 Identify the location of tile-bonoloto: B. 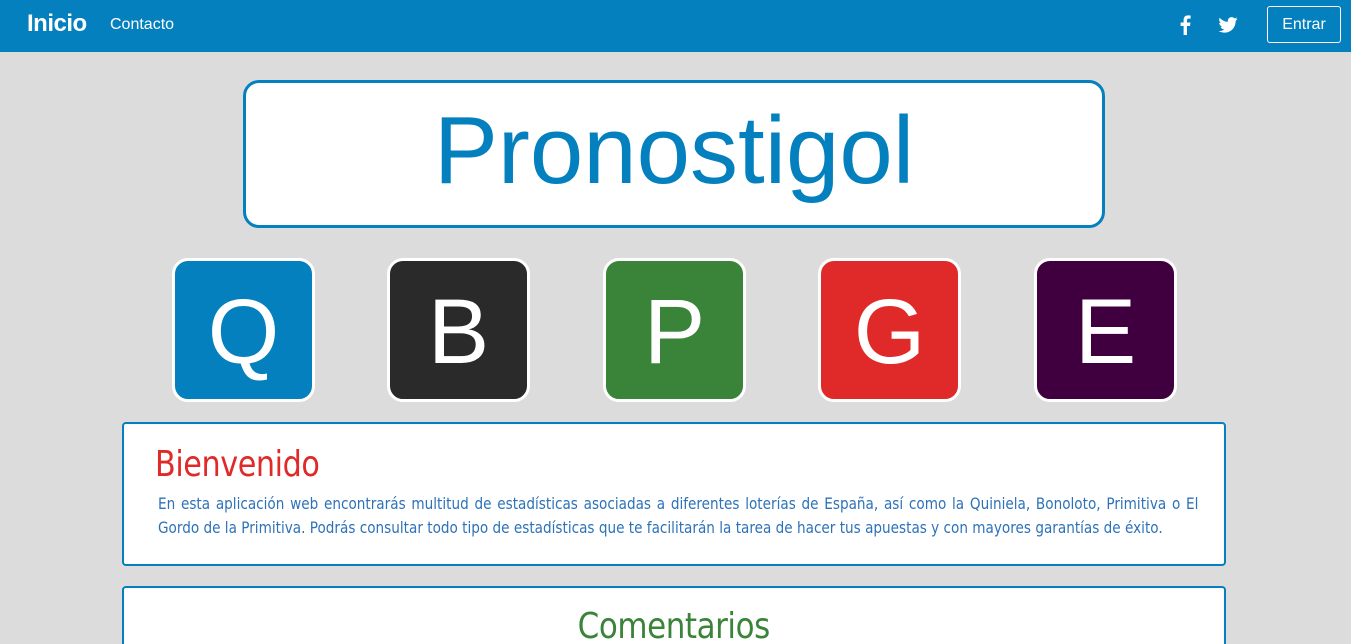
(458, 330).